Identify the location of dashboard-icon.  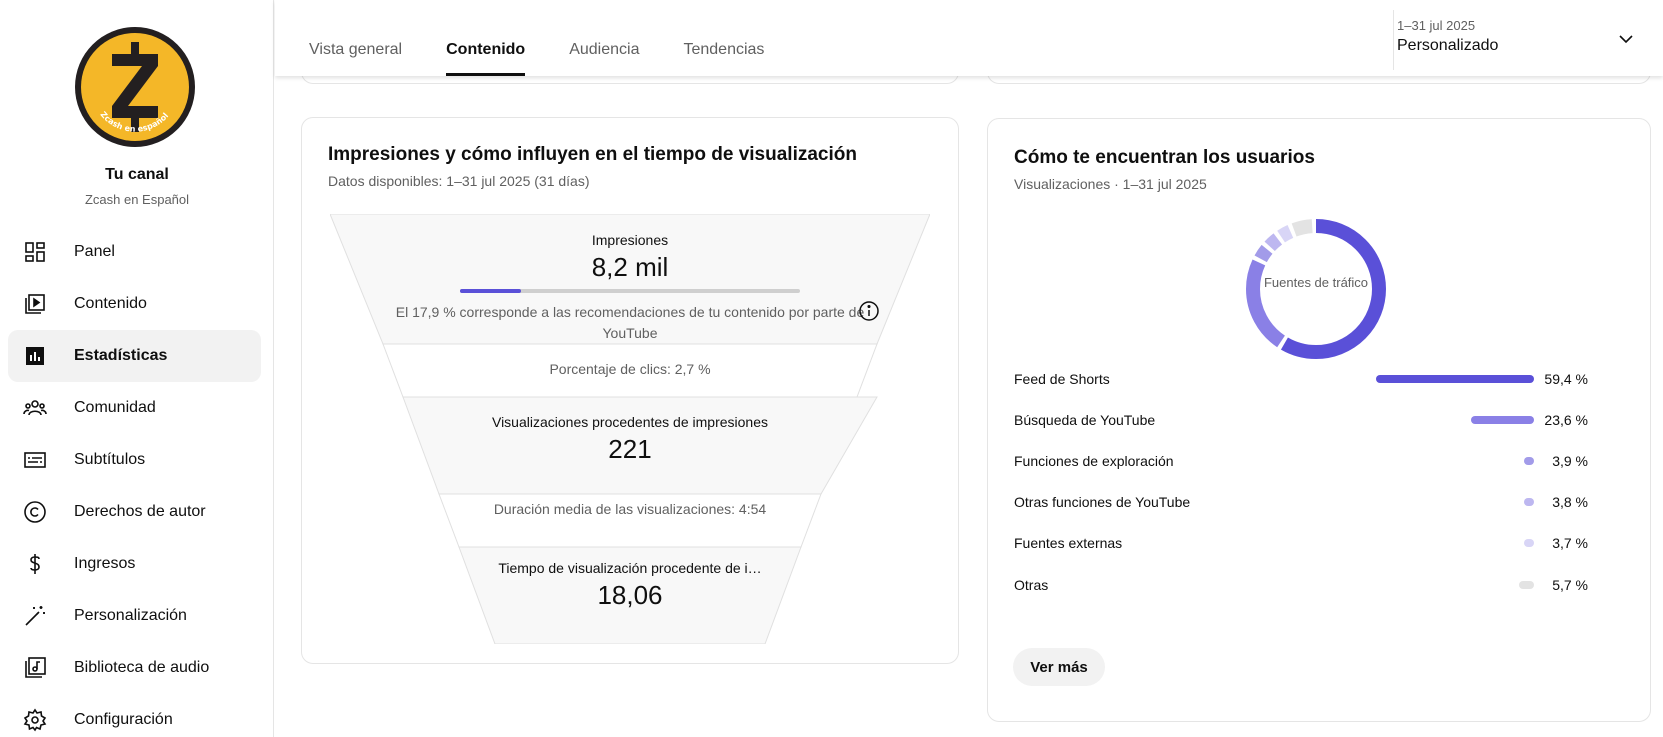
(35, 252).